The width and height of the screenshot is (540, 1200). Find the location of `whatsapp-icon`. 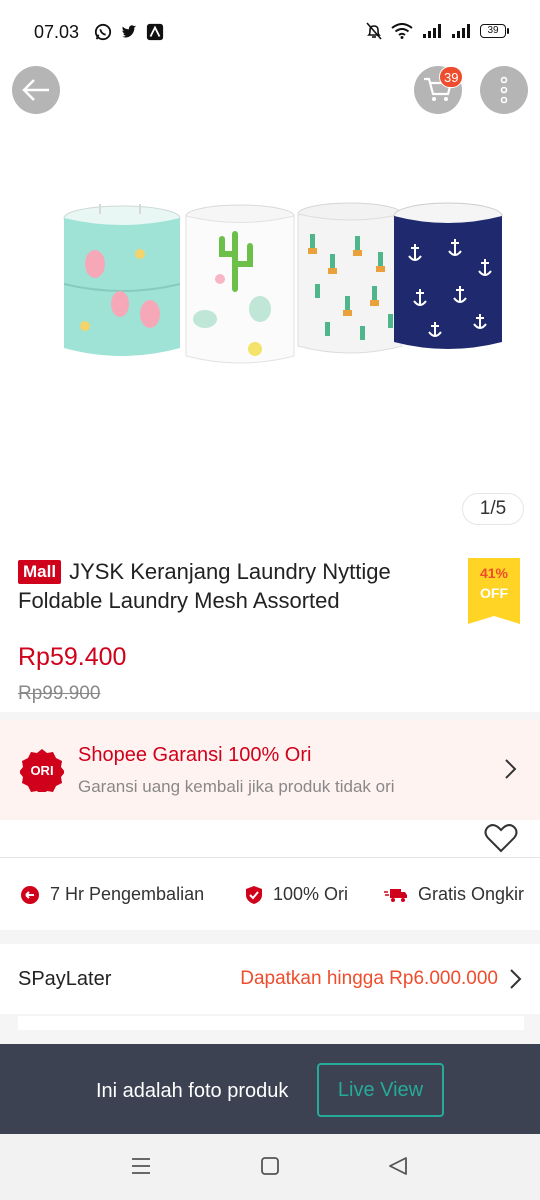

whatsapp-icon is located at coordinates (103, 32).